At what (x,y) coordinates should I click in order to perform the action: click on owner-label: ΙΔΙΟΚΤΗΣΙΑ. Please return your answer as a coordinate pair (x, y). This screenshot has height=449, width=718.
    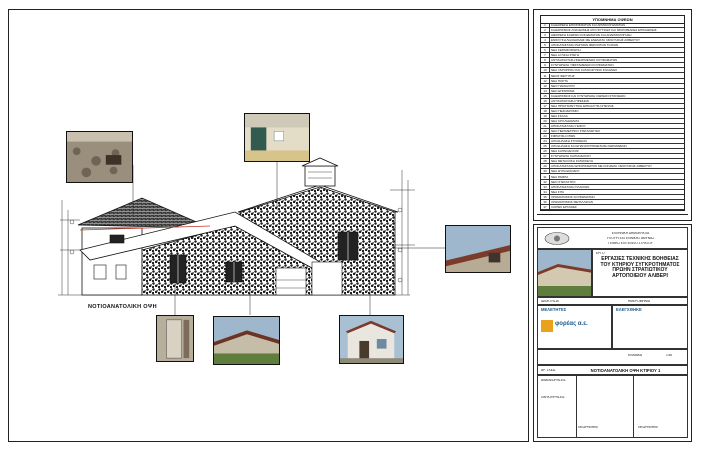
    Looking at the image, I should click on (550, 301).